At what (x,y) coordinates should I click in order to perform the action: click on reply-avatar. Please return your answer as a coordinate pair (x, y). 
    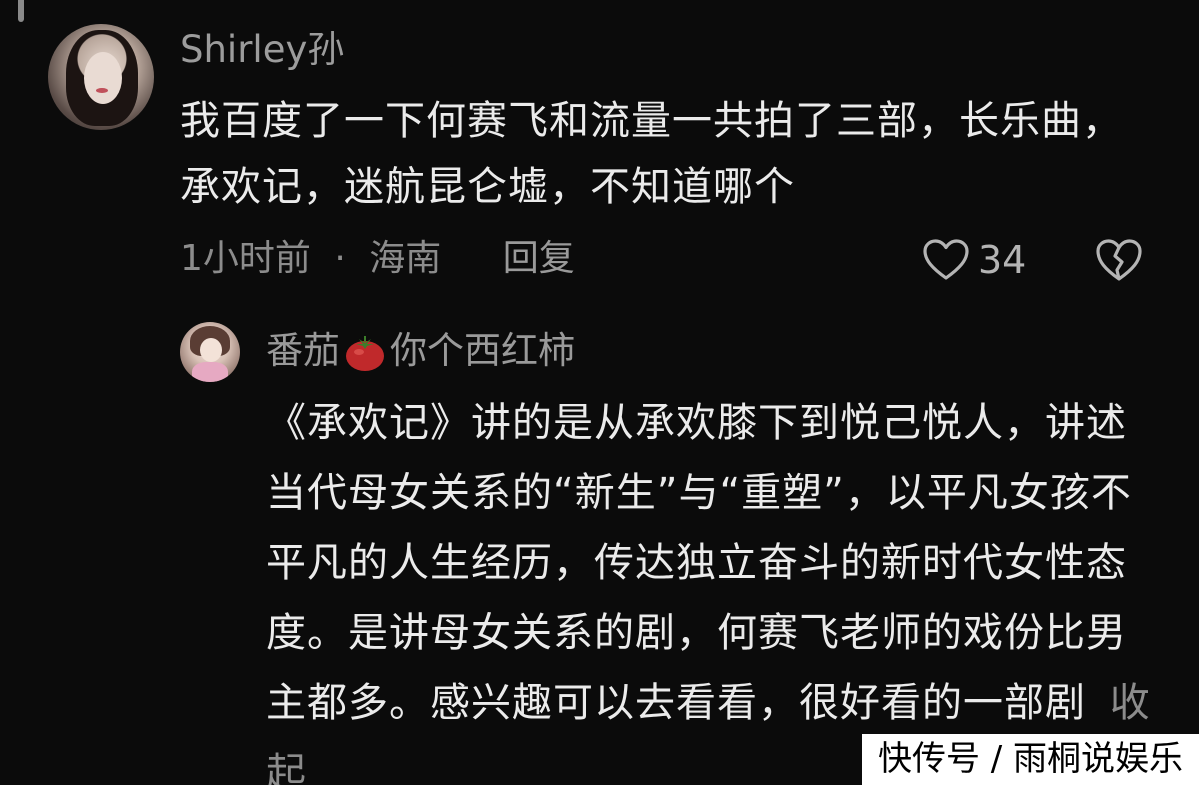
    Looking at the image, I should click on (210, 352).